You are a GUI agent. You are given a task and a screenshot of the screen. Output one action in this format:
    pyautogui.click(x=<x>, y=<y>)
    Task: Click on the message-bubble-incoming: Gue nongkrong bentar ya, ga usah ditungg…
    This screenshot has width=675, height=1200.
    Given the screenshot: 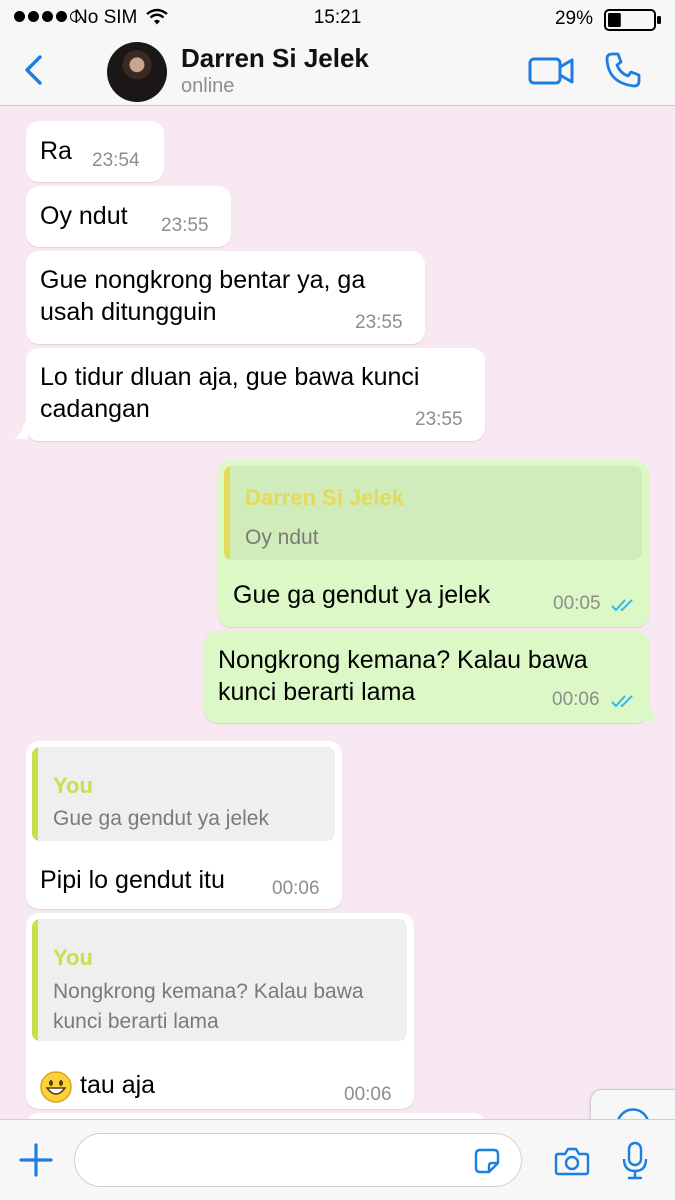 What is the action you would take?
    pyautogui.click(x=225, y=297)
    